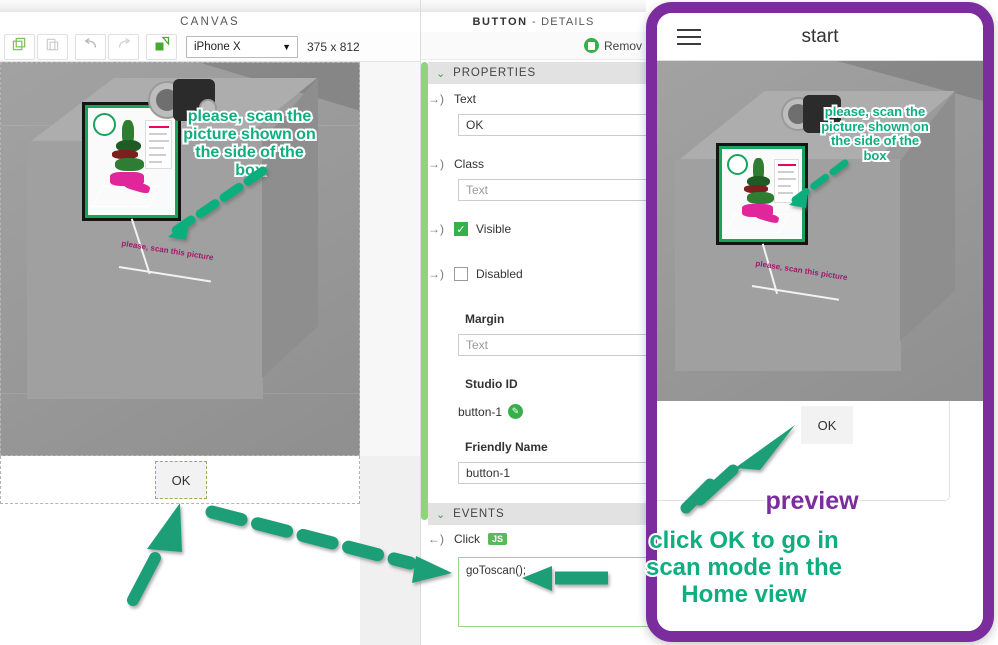 Image resolution: width=998 pixels, height=645 pixels. What do you see at coordinates (242, 46) in the screenshot?
I see `device-select: iPhone X ▼` at bounding box center [242, 46].